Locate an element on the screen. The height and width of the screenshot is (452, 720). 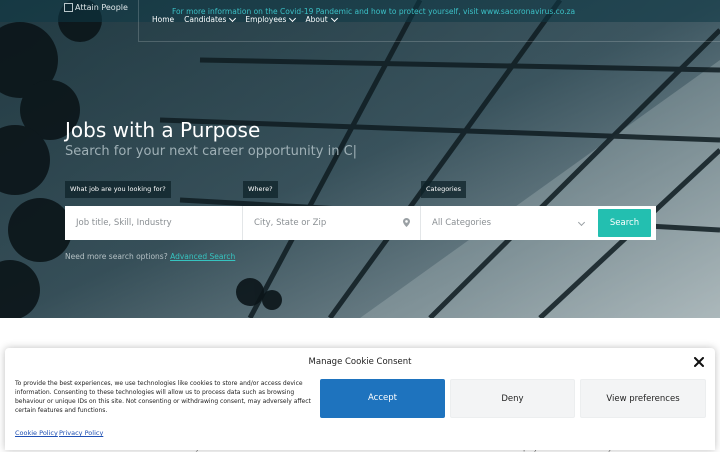
what-job-label: What job are you looking for? is located at coordinates (118, 189).